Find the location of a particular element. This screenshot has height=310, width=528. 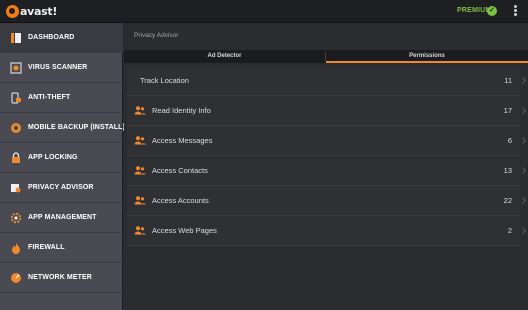

row-count: 13 is located at coordinates (507, 170).